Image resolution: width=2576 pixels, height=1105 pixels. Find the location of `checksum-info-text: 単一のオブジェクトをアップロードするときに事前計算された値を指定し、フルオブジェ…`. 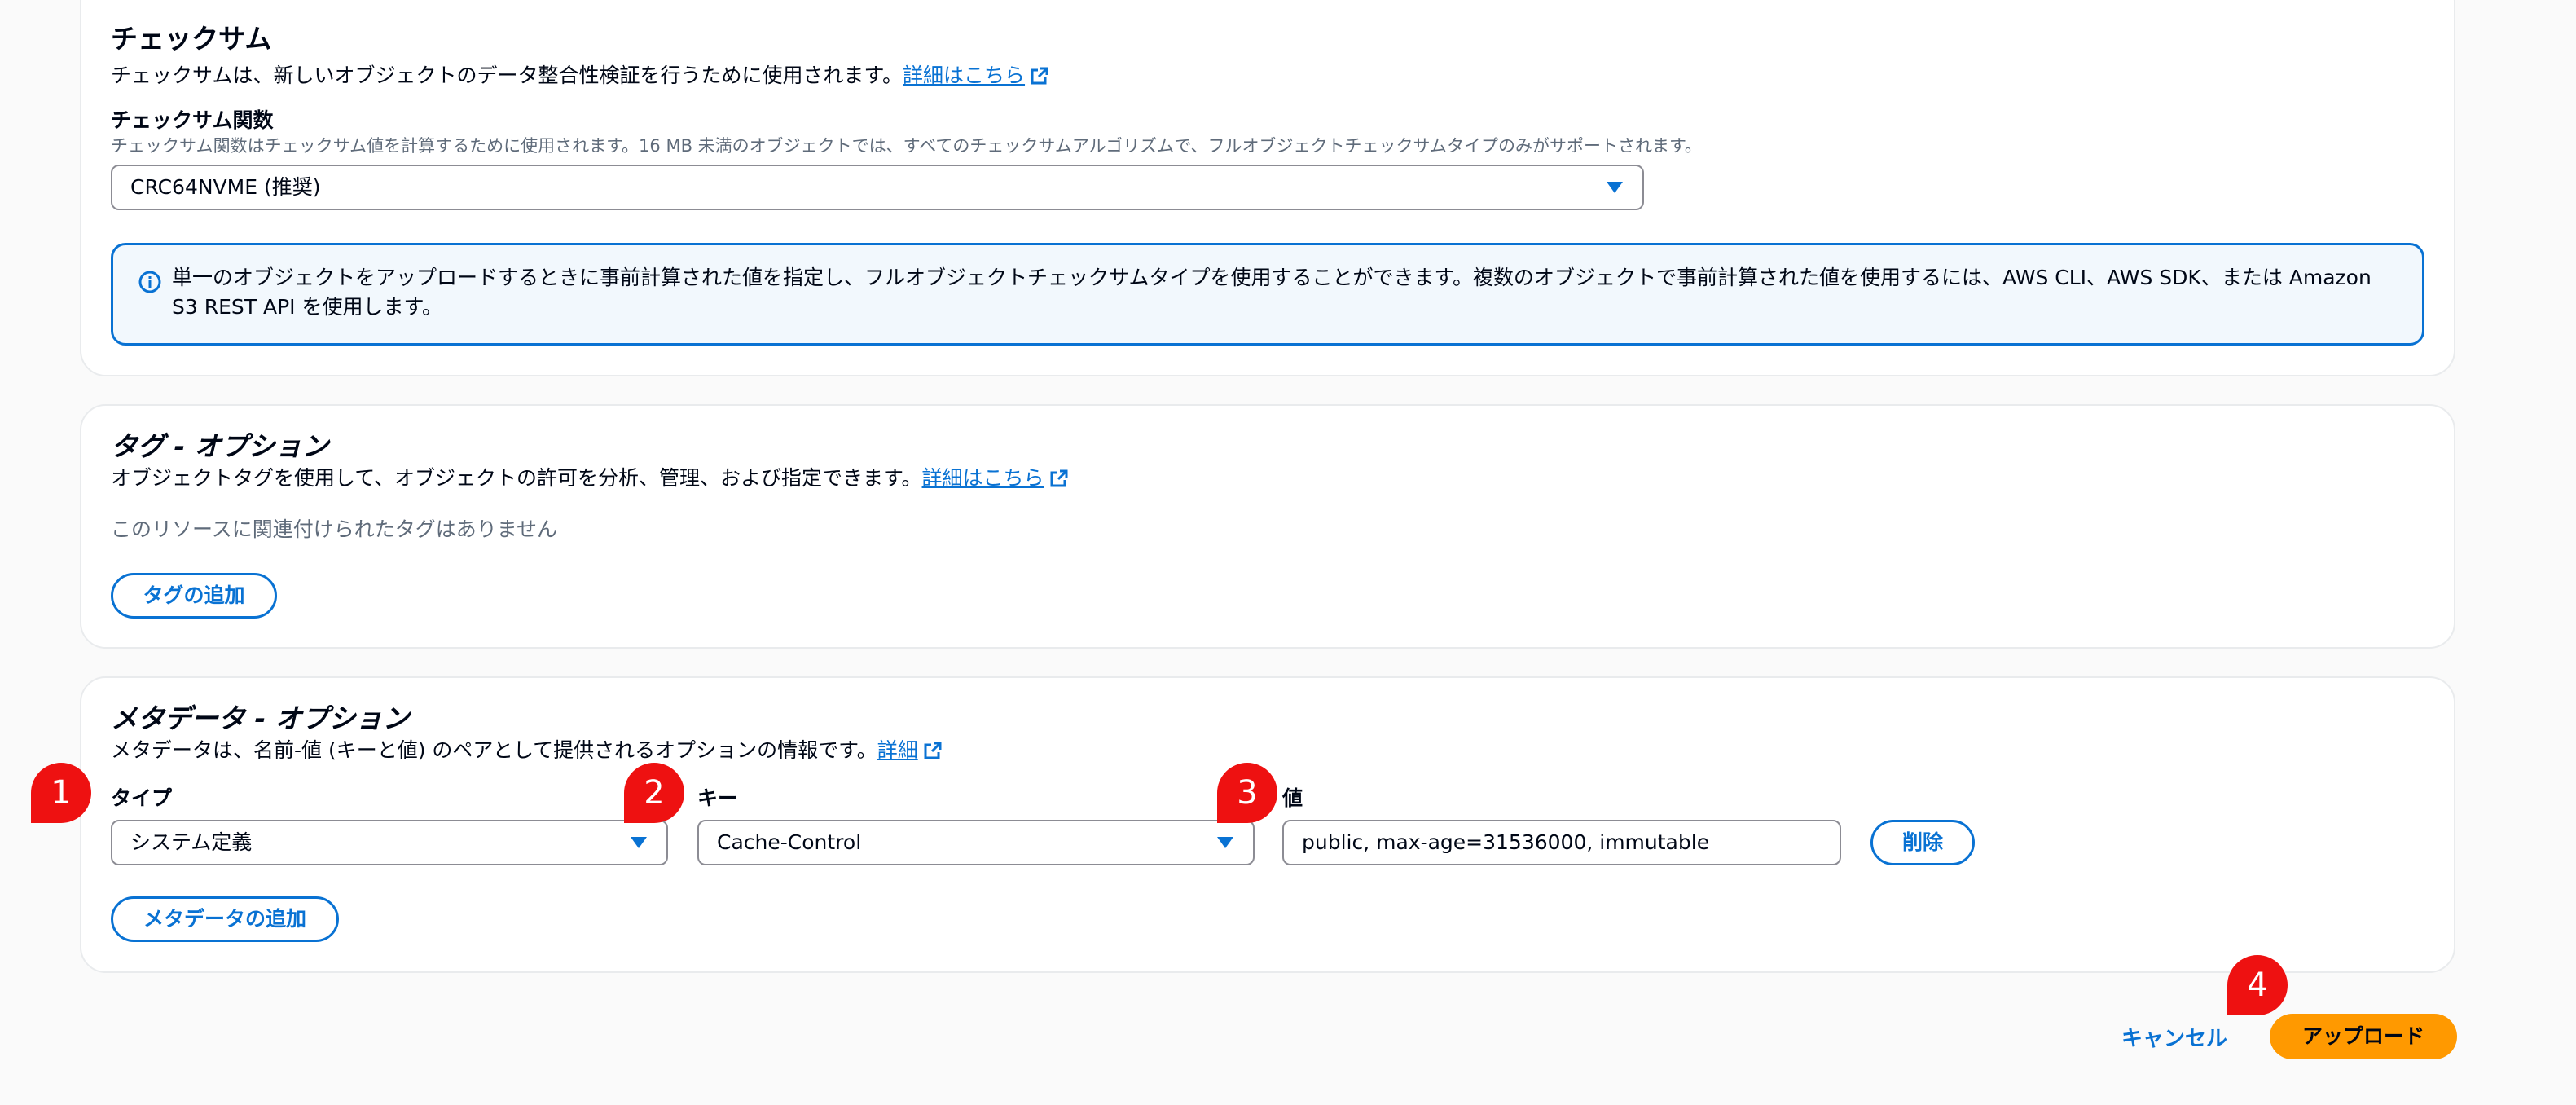

checksum-info-text: 単一のオブジェクトをアップロードするときに事前計算された値を指定し、フルオブジェ… is located at coordinates (1272, 292).